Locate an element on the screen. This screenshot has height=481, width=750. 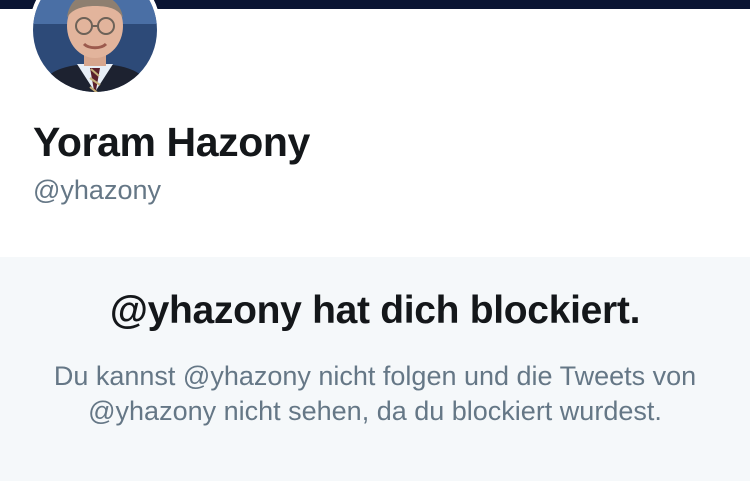
profile-info: Yoram Hazony @yhazony is located at coordinates (171, 162).